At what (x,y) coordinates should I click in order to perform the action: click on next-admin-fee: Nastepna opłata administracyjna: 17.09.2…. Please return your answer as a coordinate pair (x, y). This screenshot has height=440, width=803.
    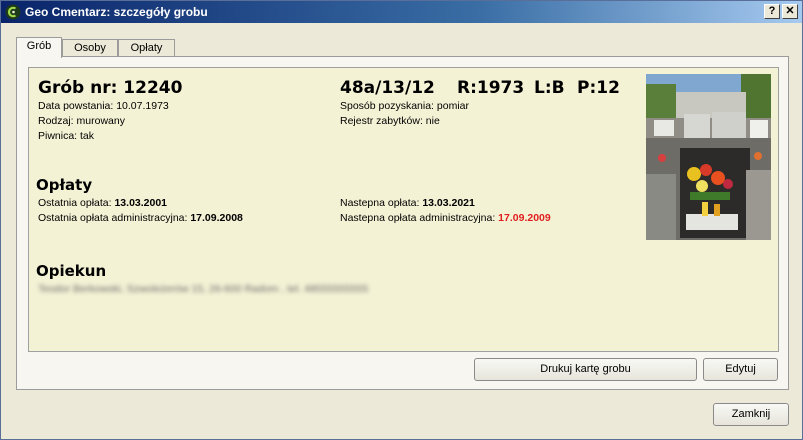
    Looking at the image, I should click on (445, 218).